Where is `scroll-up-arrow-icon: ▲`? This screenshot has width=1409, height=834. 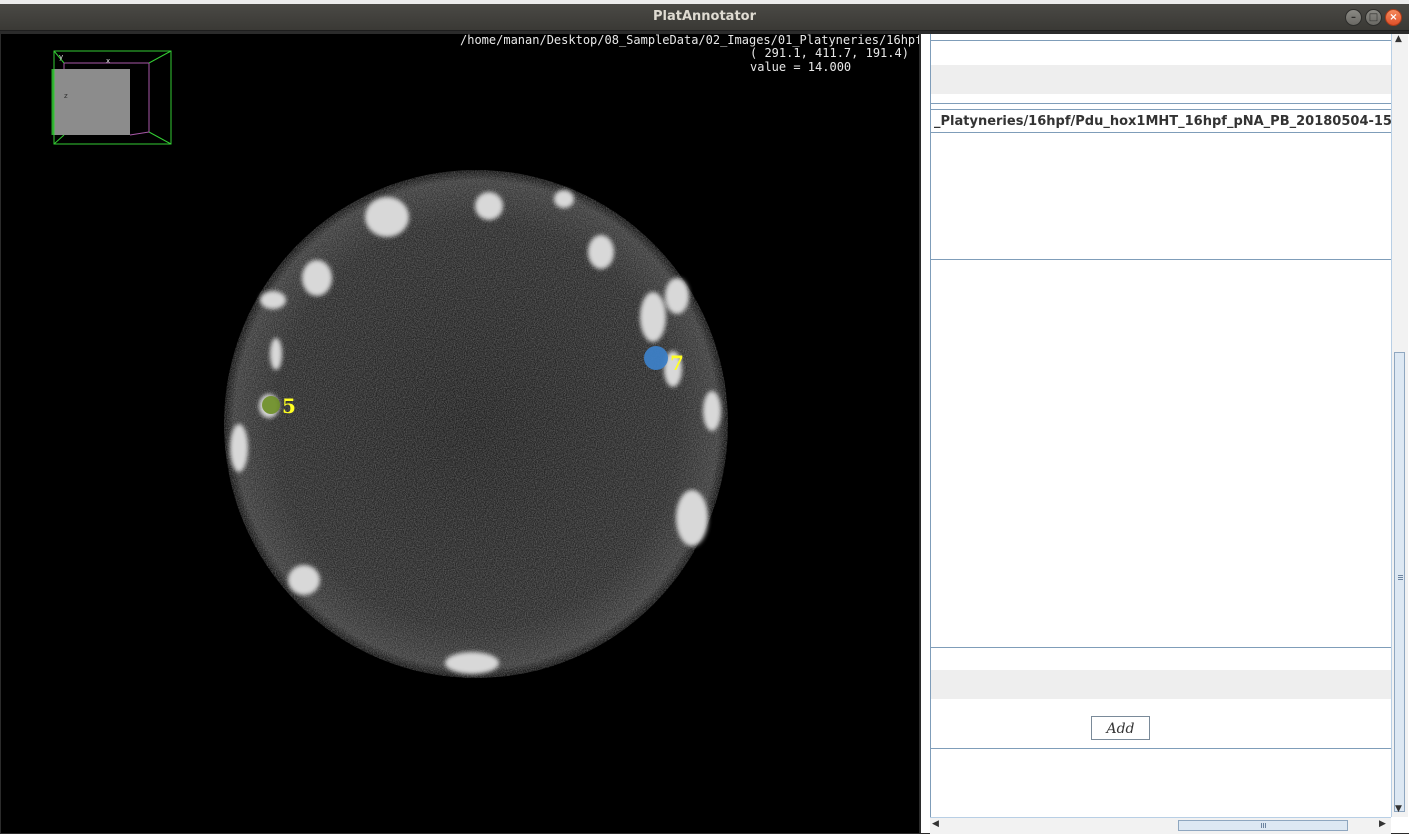
scroll-up-arrow-icon: ▲ is located at coordinates (1398, 39).